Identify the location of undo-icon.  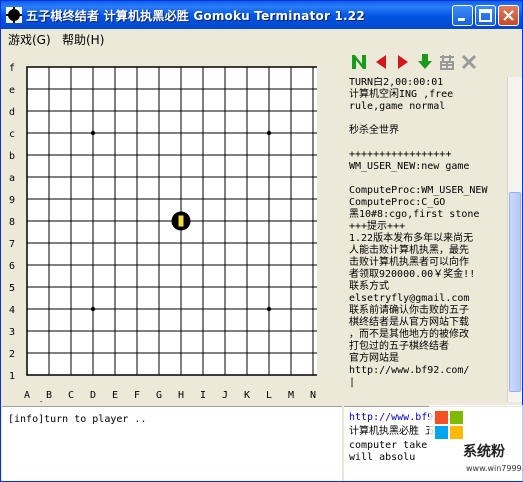
(381, 62).